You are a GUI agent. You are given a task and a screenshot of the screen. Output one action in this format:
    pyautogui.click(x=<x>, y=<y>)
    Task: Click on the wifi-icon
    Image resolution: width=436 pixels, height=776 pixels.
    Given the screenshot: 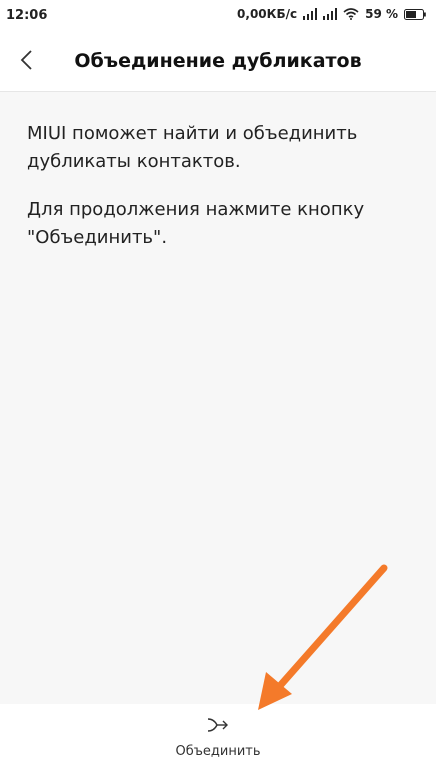 What is the action you would take?
    pyautogui.click(x=351, y=14)
    